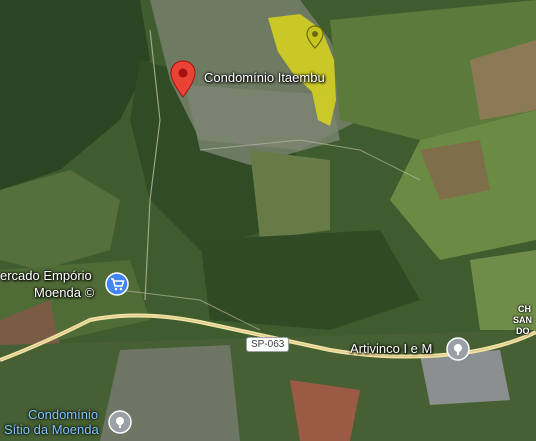 Image resolution: width=536 pixels, height=441 pixels. What do you see at coordinates (325, 410) in the screenshot?
I see `red-soil-south` at bounding box center [325, 410].